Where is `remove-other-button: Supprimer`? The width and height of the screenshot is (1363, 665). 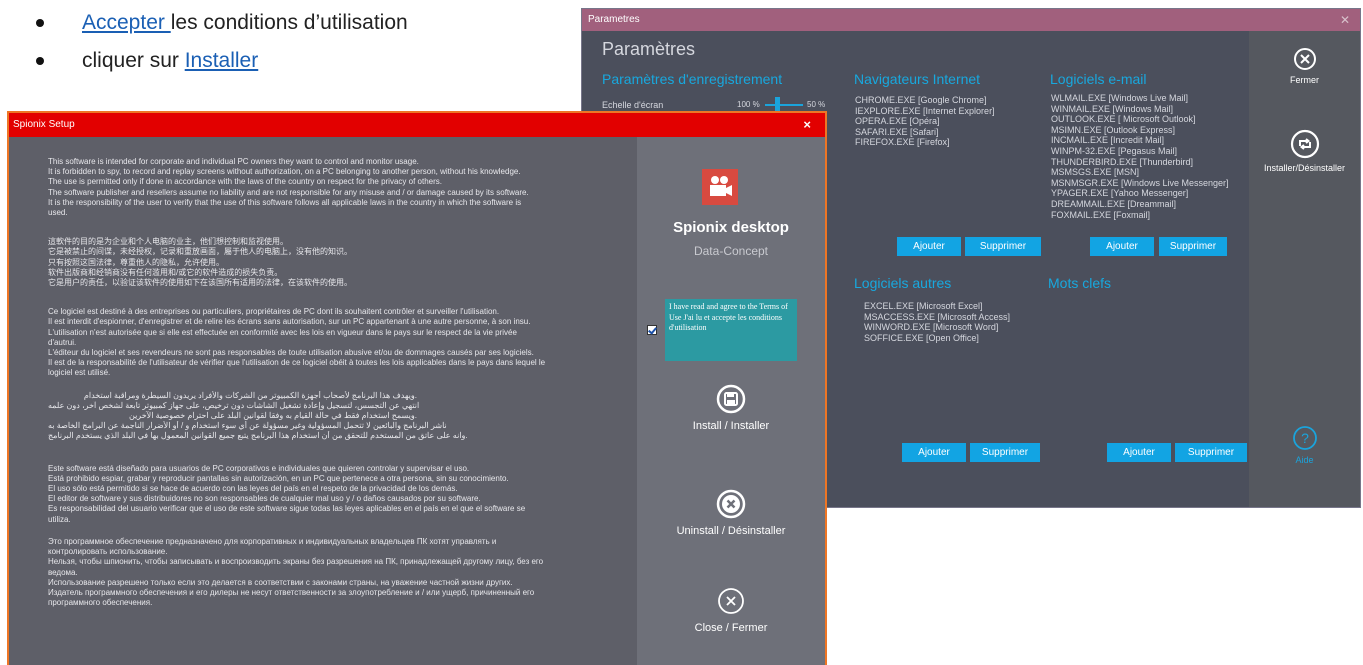
remove-other-button: Supprimer is located at coordinates (1005, 452).